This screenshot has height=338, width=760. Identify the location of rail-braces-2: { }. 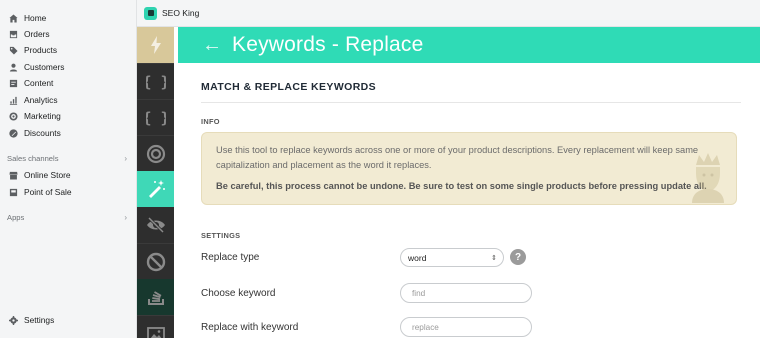
(155, 117).